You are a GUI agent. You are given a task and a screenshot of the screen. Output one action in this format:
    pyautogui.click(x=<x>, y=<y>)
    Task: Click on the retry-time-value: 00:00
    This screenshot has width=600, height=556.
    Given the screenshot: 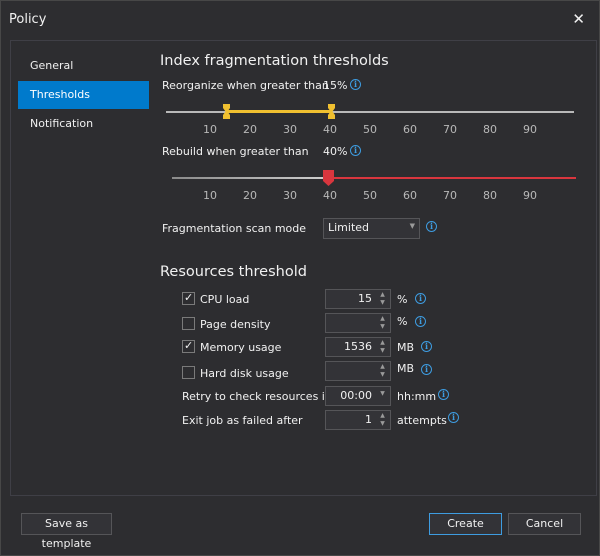 What is the action you would take?
    pyautogui.click(x=356, y=395)
    